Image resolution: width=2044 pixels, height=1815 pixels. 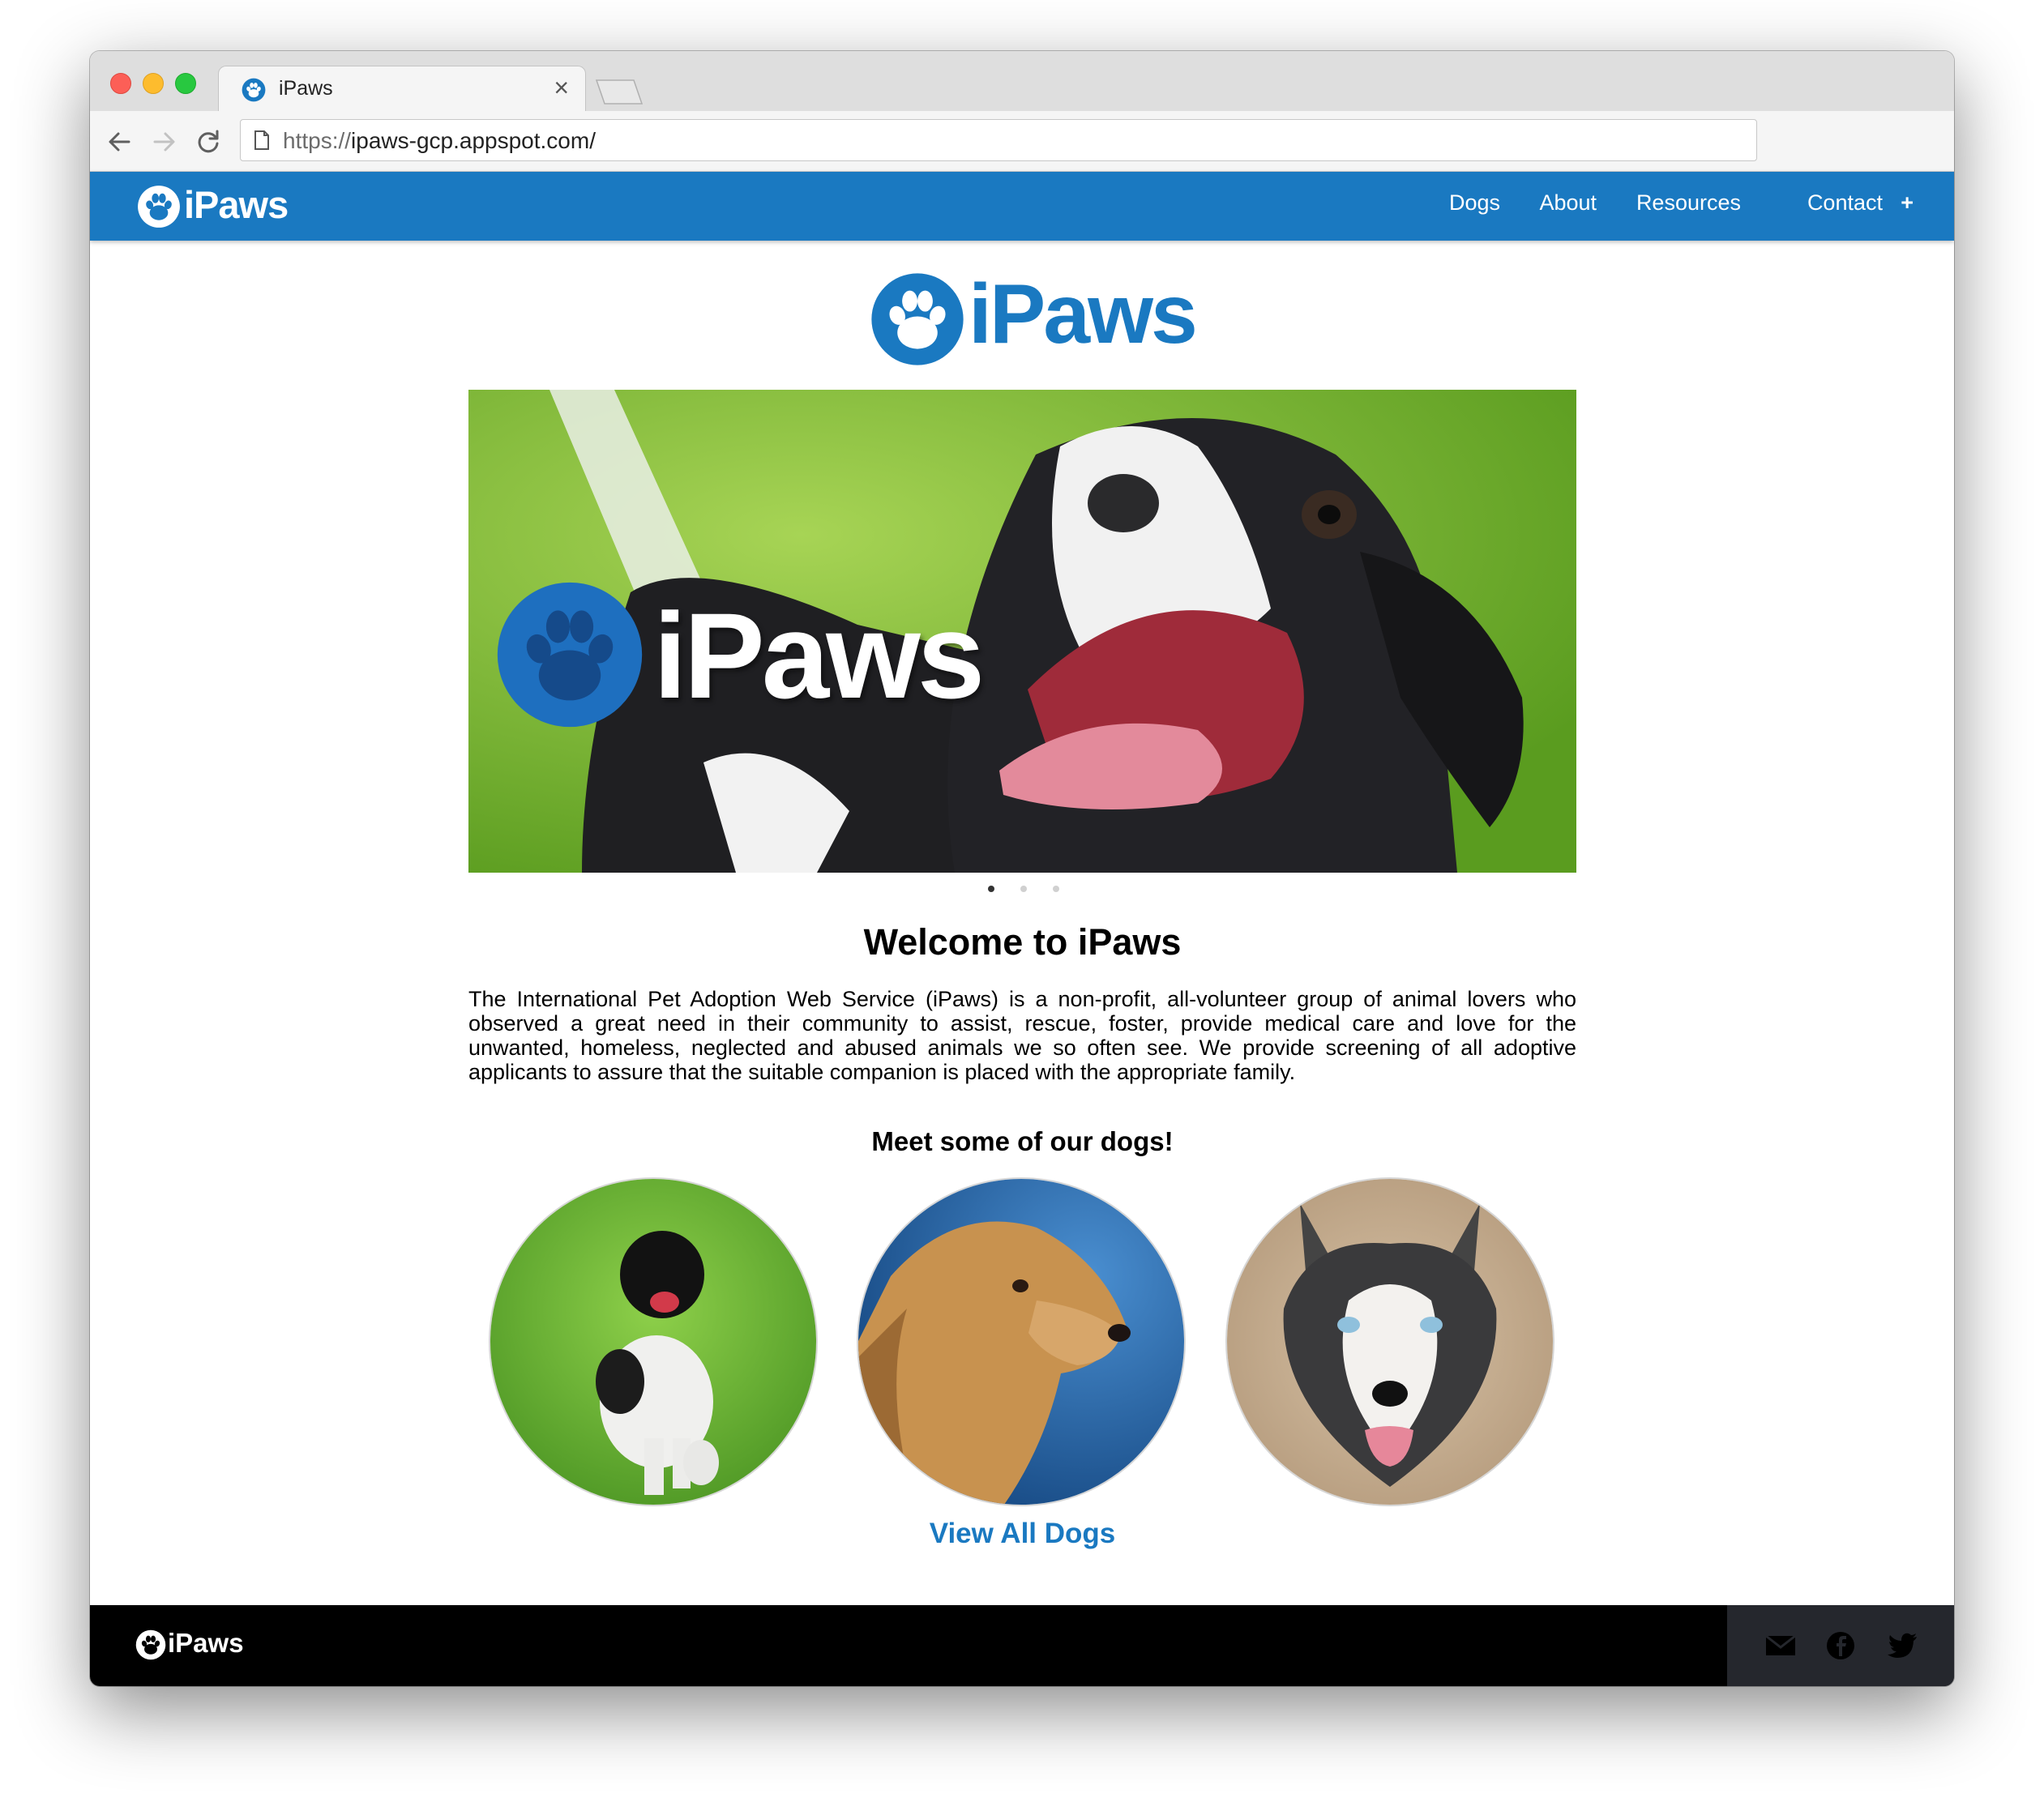 I want to click on hero-carousel: iPaws, so click(x=1022, y=631).